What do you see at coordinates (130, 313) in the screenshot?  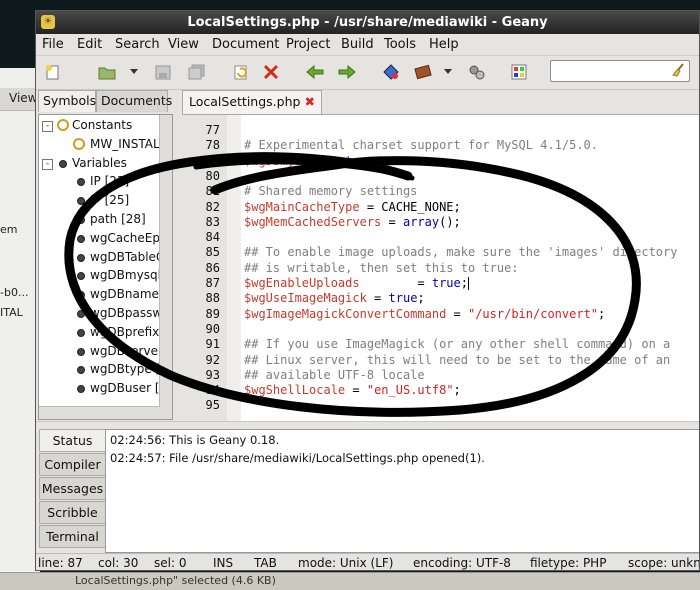 I see `tree-item-label: wgDBpasswo` at bounding box center [130, 313].